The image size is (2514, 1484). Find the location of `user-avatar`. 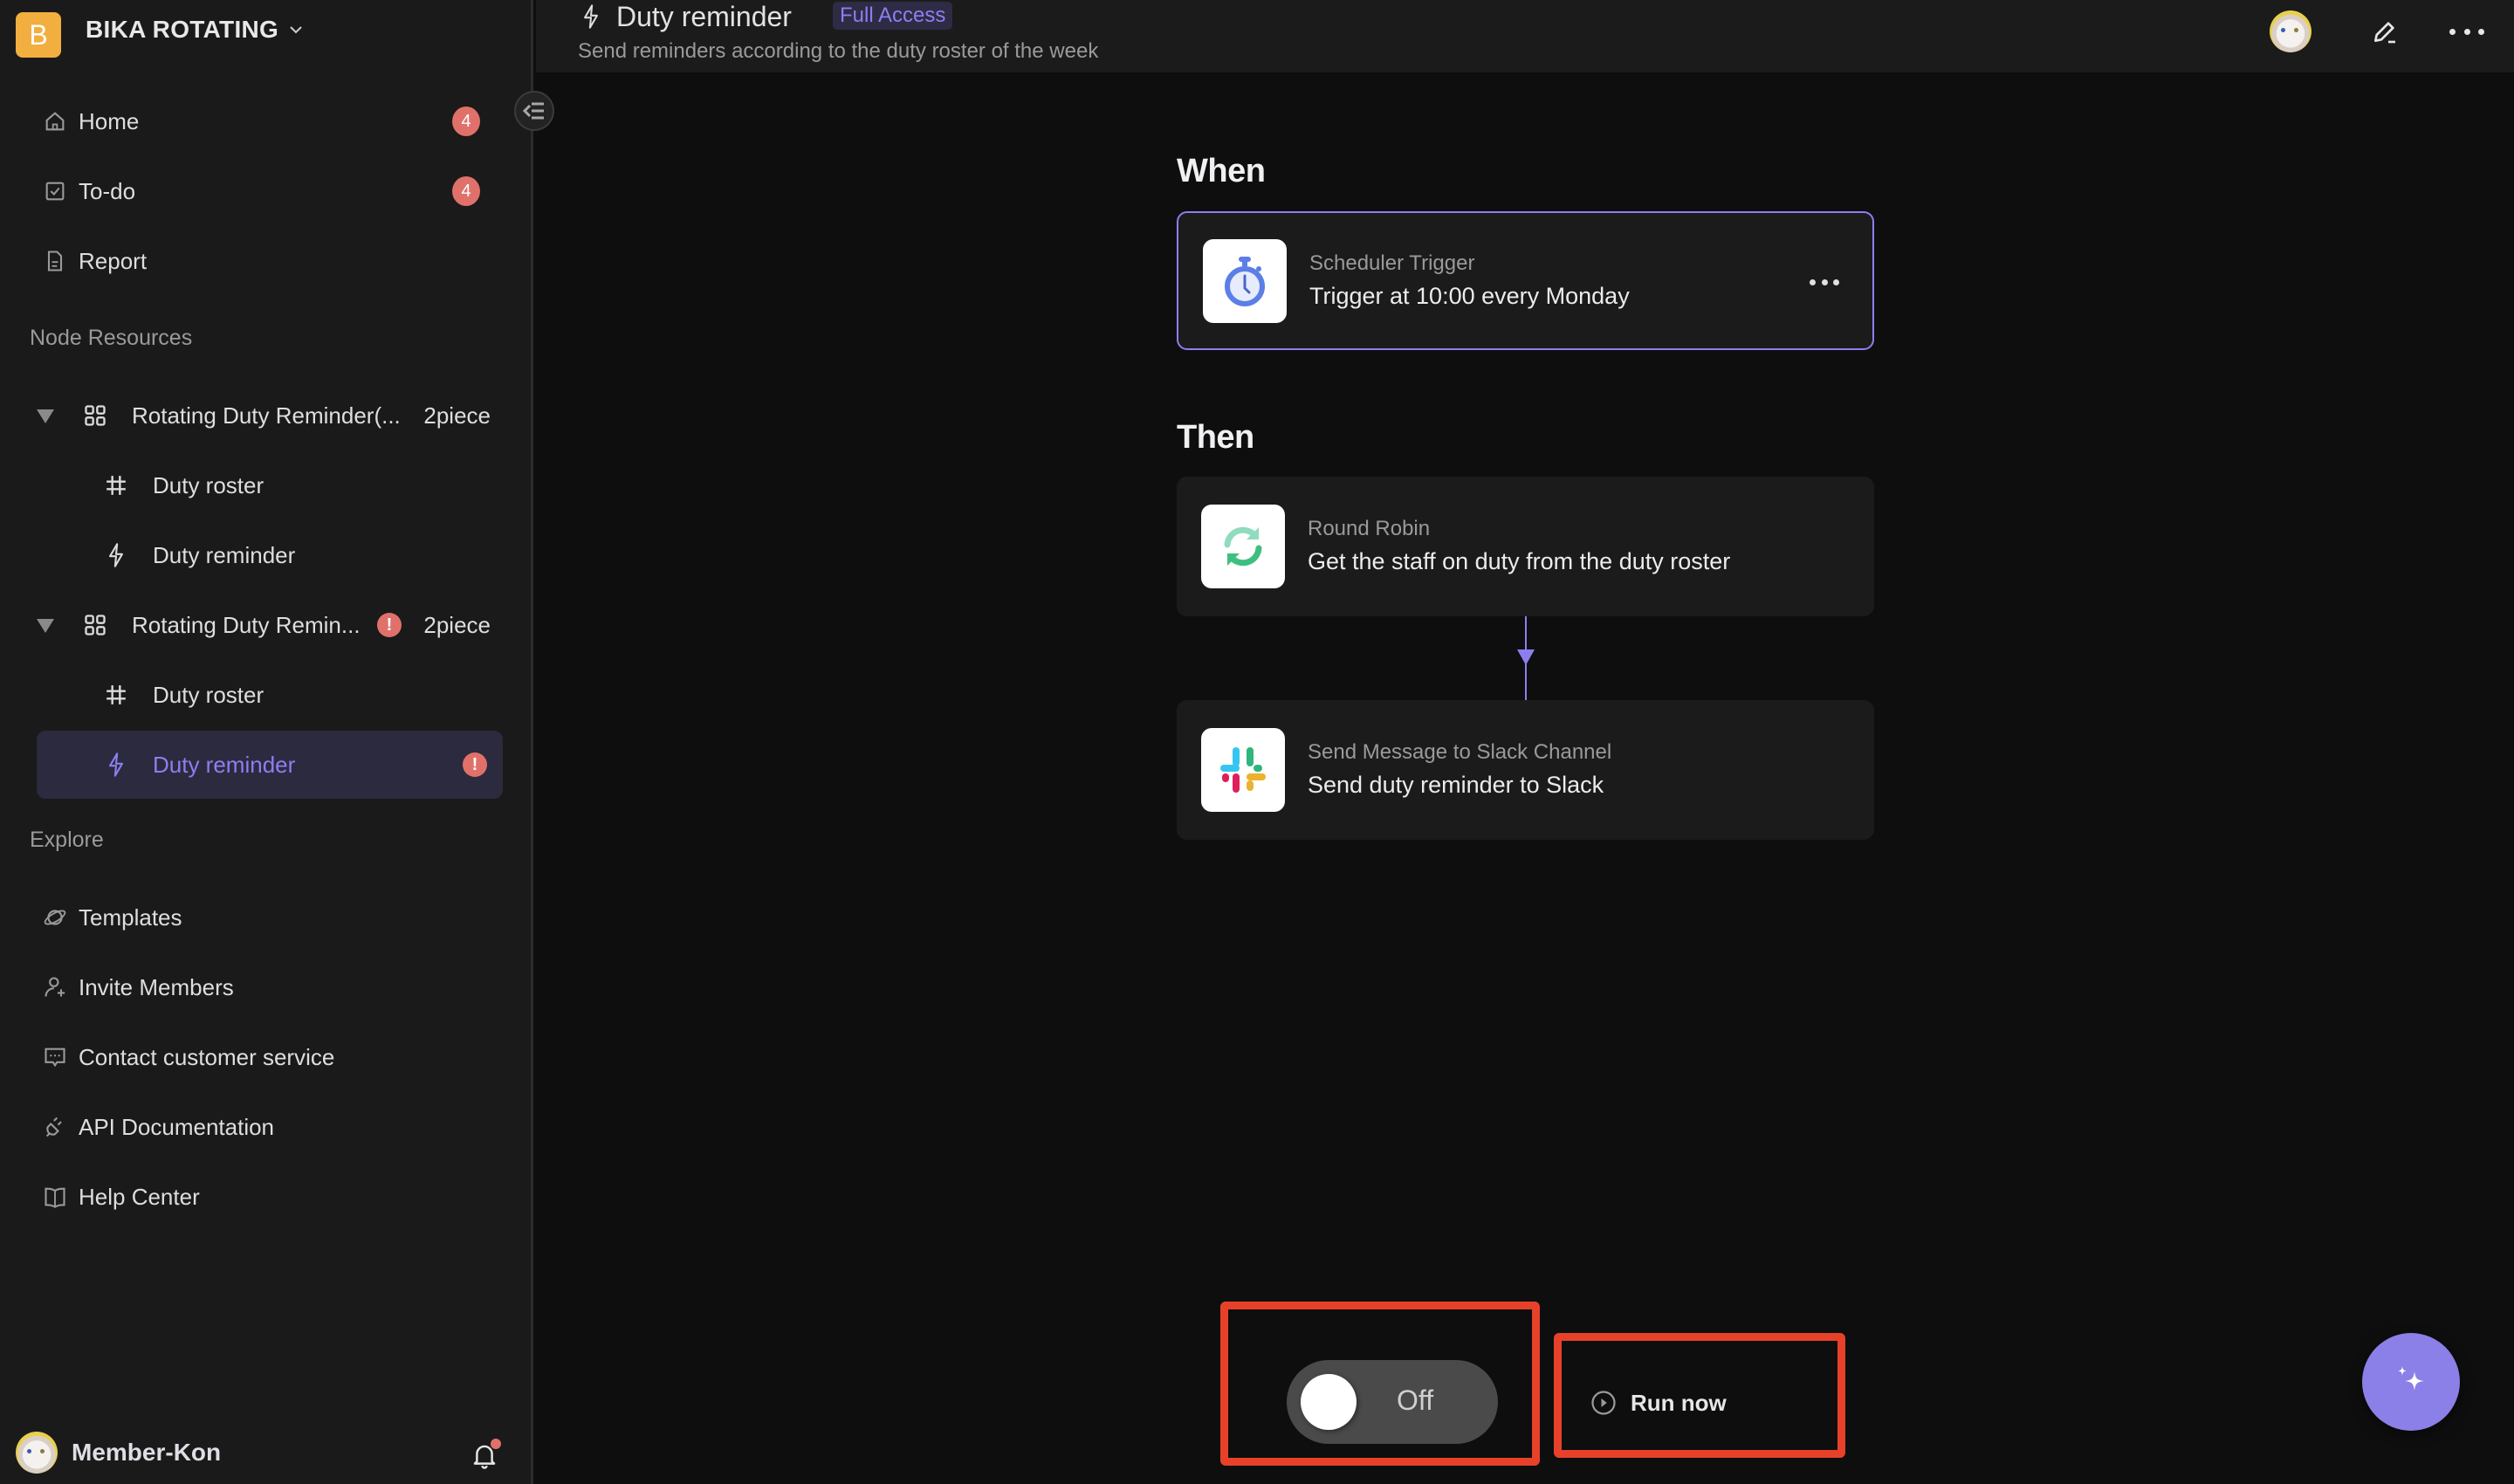

user-avatar is located at coordinates (37, 1453).